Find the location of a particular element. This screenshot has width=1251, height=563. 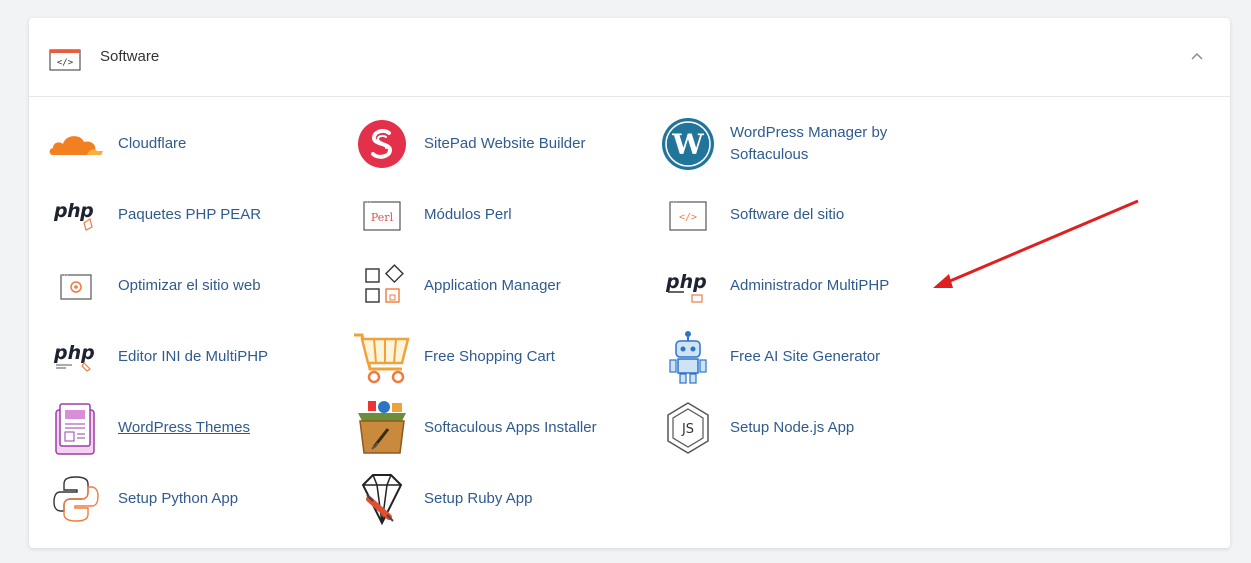

item-label: SitePad Website Builder is located at coordinates (505, 143).